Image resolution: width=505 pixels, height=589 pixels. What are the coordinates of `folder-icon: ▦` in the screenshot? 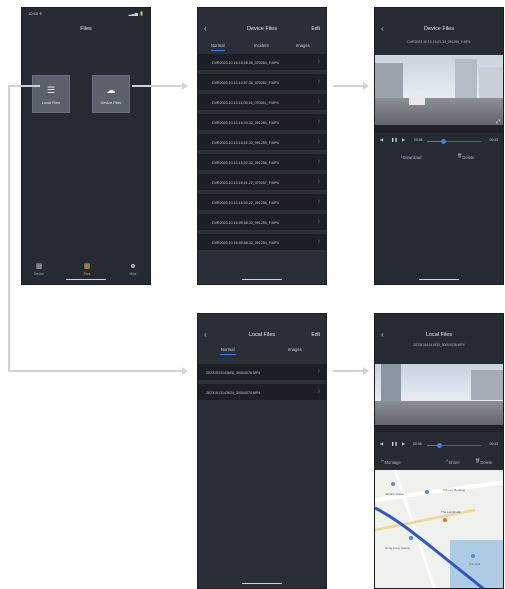 It's located at (87, 266).